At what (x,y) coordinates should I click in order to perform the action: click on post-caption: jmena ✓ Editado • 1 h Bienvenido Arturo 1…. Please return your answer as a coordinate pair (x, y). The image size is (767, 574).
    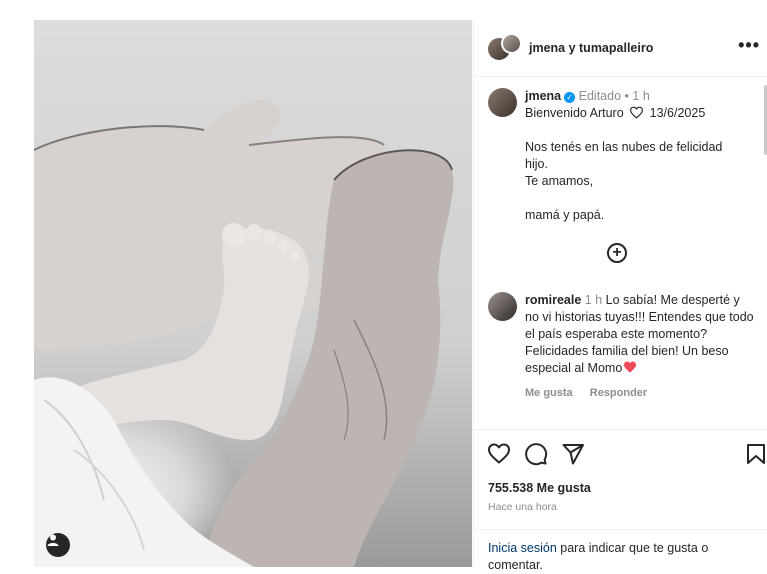
    Looking at the image, I should click on (642, 156).